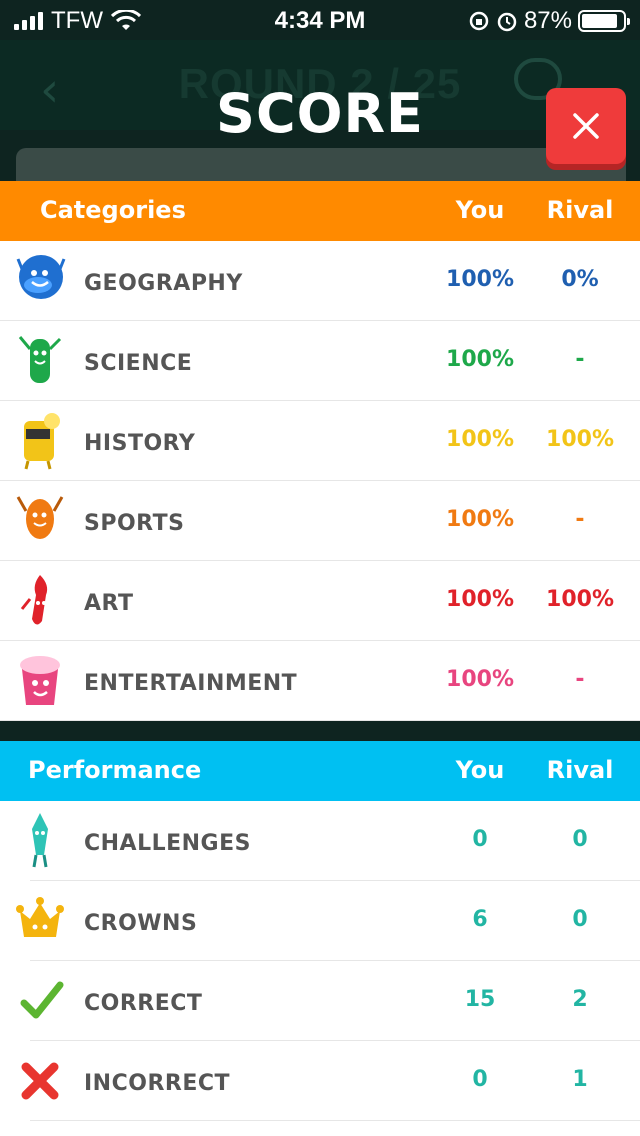 The height and width of the screenshot is (1136, 640). I want to click on checkmark-icon, so click(41, 1000).